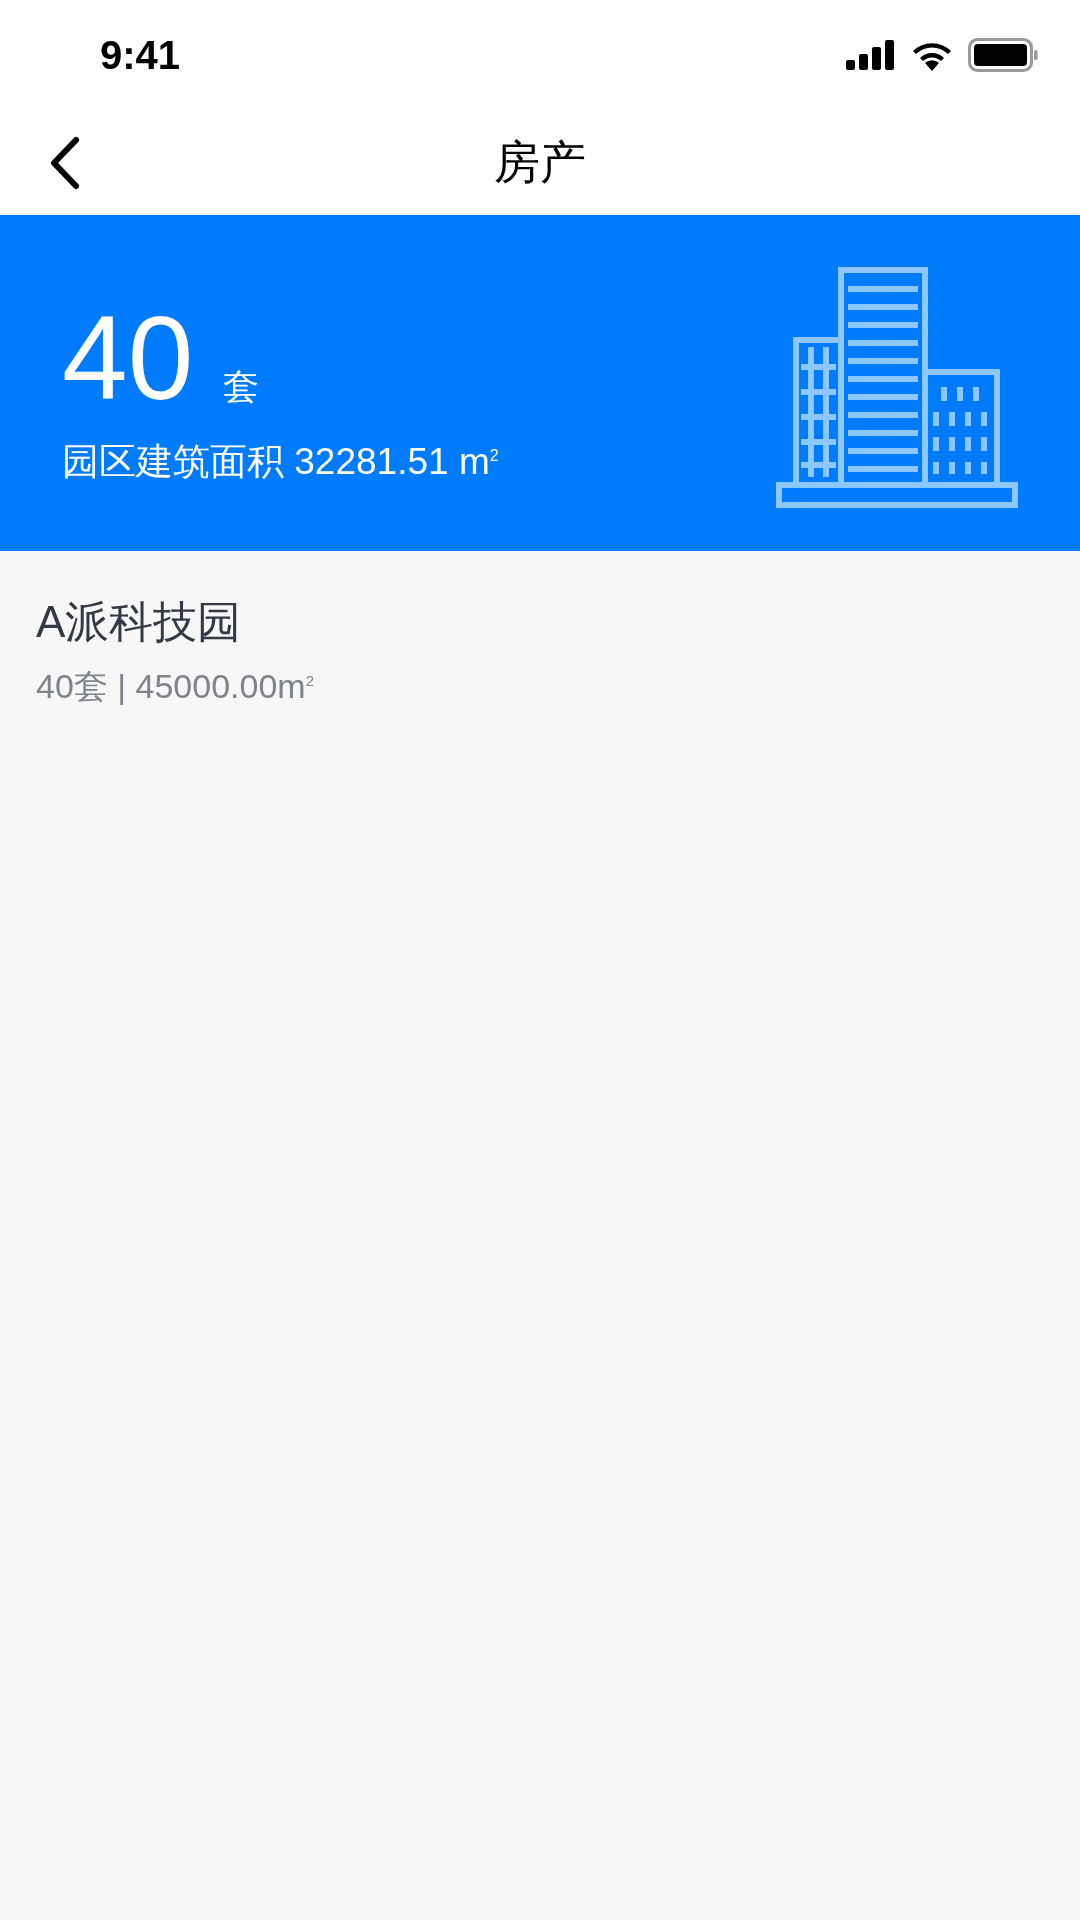 Image resolution: width=1080 pixels, height=1920 pixels. Describe the element at coordinates (540, 640) in the screenshot. I see `park-list-item: A派科技园 40套 | 45000.00m$^{2}$` at that location.